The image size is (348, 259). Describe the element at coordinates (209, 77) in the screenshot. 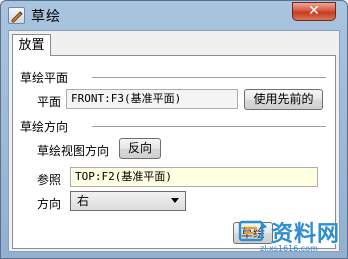

I see `sketch-plane-divider` at that location.